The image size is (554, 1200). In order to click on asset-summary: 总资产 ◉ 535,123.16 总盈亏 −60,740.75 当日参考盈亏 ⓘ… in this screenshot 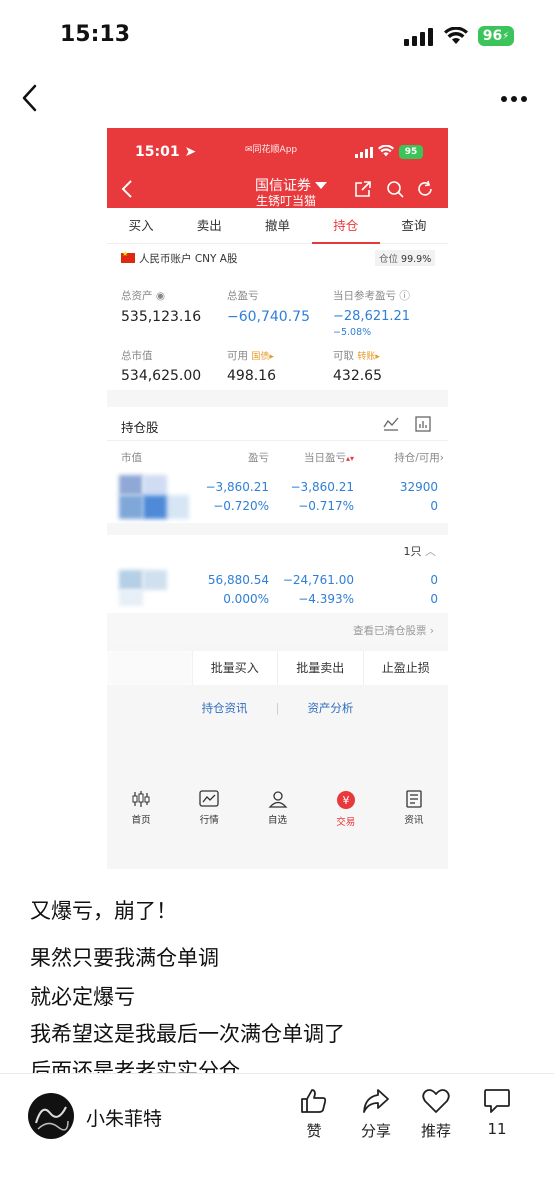, I will do `click(277, 331)`.